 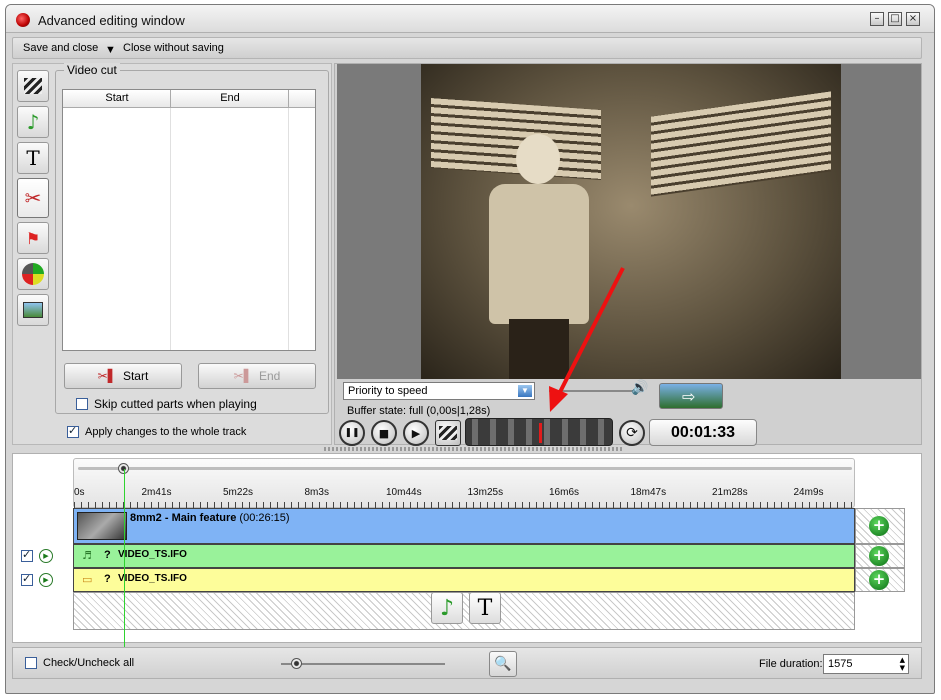 What do you see at coordinates (866, 664) in the screenshot?
I see `file-duration-input: 1575 ▲ ▼` at bounding box center [866, 664].